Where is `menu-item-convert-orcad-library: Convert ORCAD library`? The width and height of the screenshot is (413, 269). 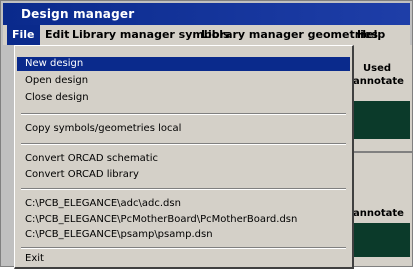
menu-item-convert-orcad-library: Convert ORCAD library is located at coordinates (183, 175).